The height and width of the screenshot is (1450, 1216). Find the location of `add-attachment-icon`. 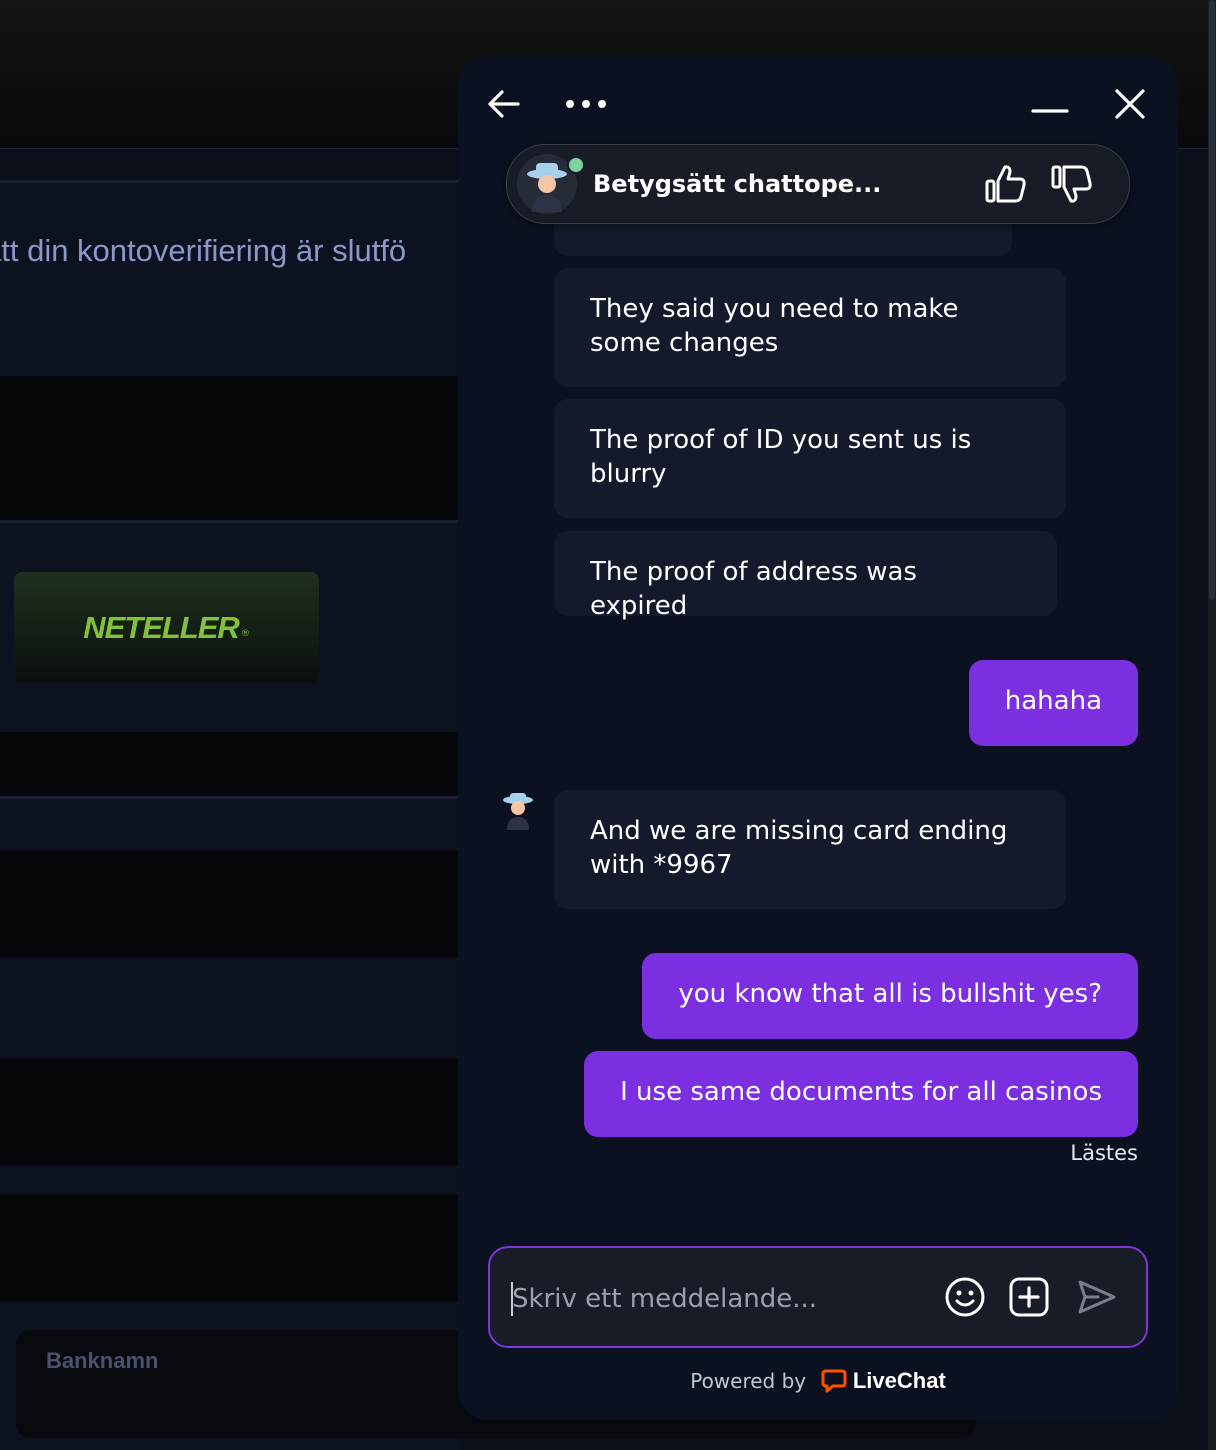

add-attachment-icon is located at coordinates (1029, 1297).